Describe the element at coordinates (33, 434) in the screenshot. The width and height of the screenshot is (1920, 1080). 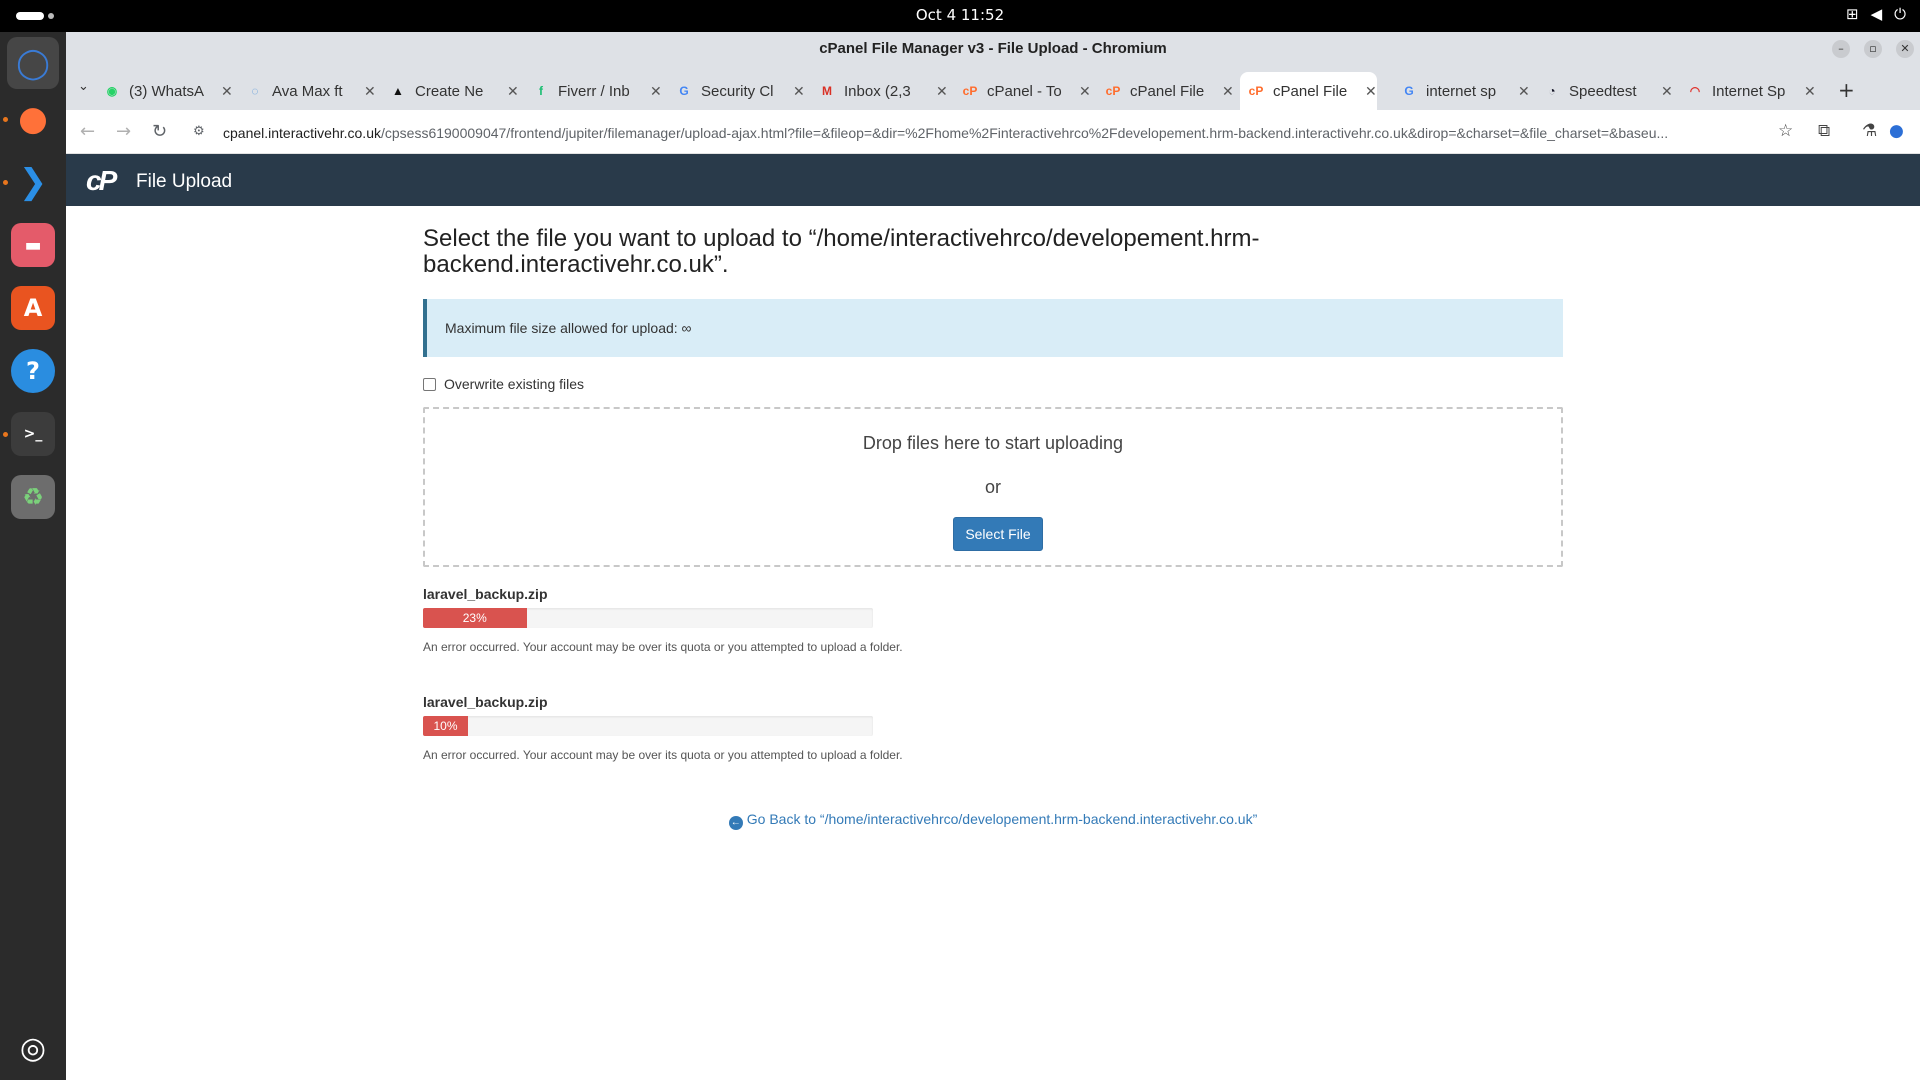
I see `terminal-icon: >_` at that location.